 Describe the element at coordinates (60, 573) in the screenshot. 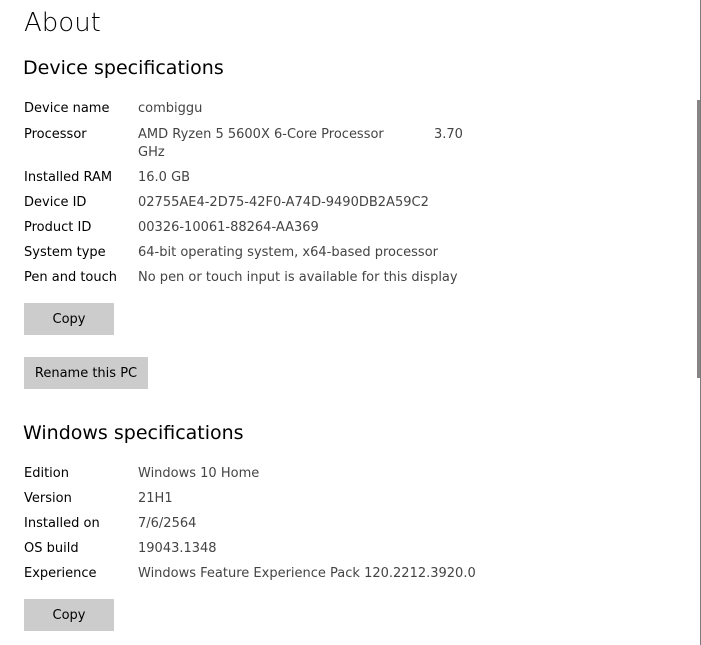

I see `experience-label: Experience` at that location.